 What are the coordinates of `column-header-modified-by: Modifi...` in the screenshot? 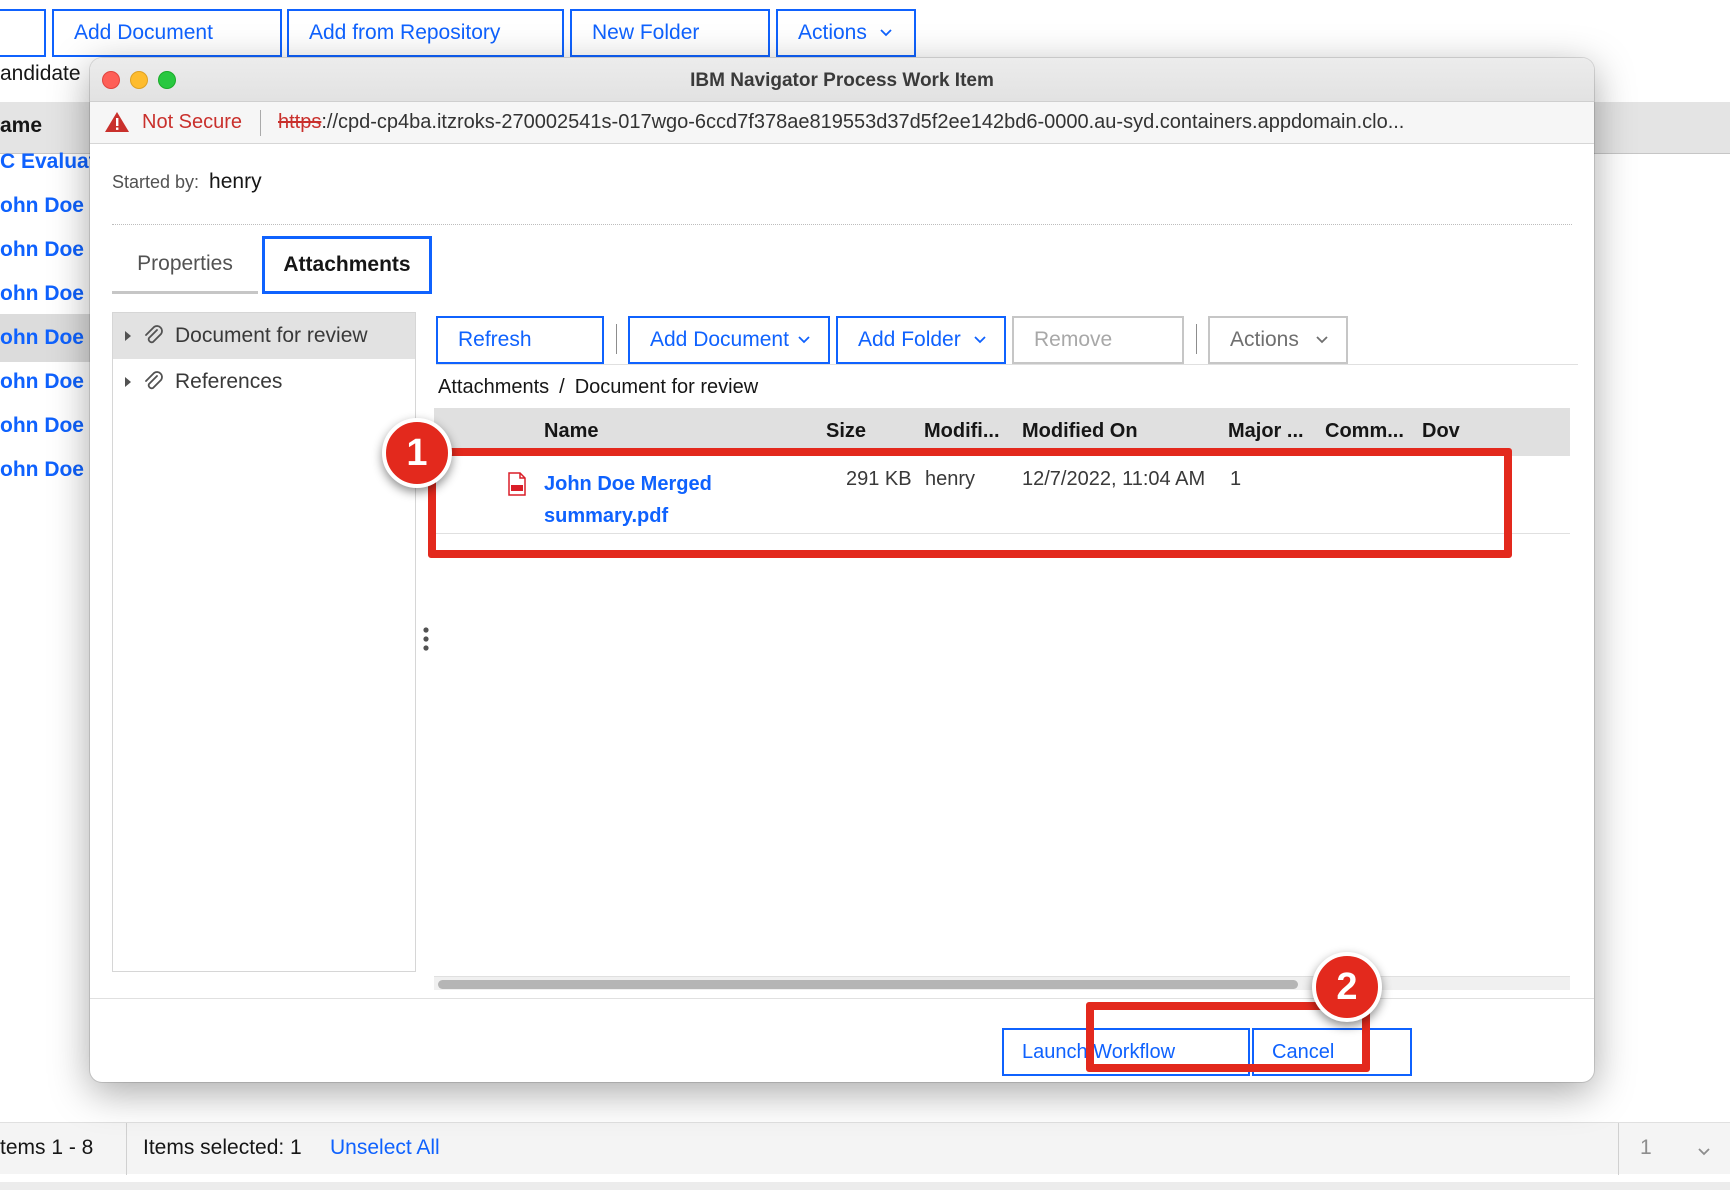 It's located at (962, 431).